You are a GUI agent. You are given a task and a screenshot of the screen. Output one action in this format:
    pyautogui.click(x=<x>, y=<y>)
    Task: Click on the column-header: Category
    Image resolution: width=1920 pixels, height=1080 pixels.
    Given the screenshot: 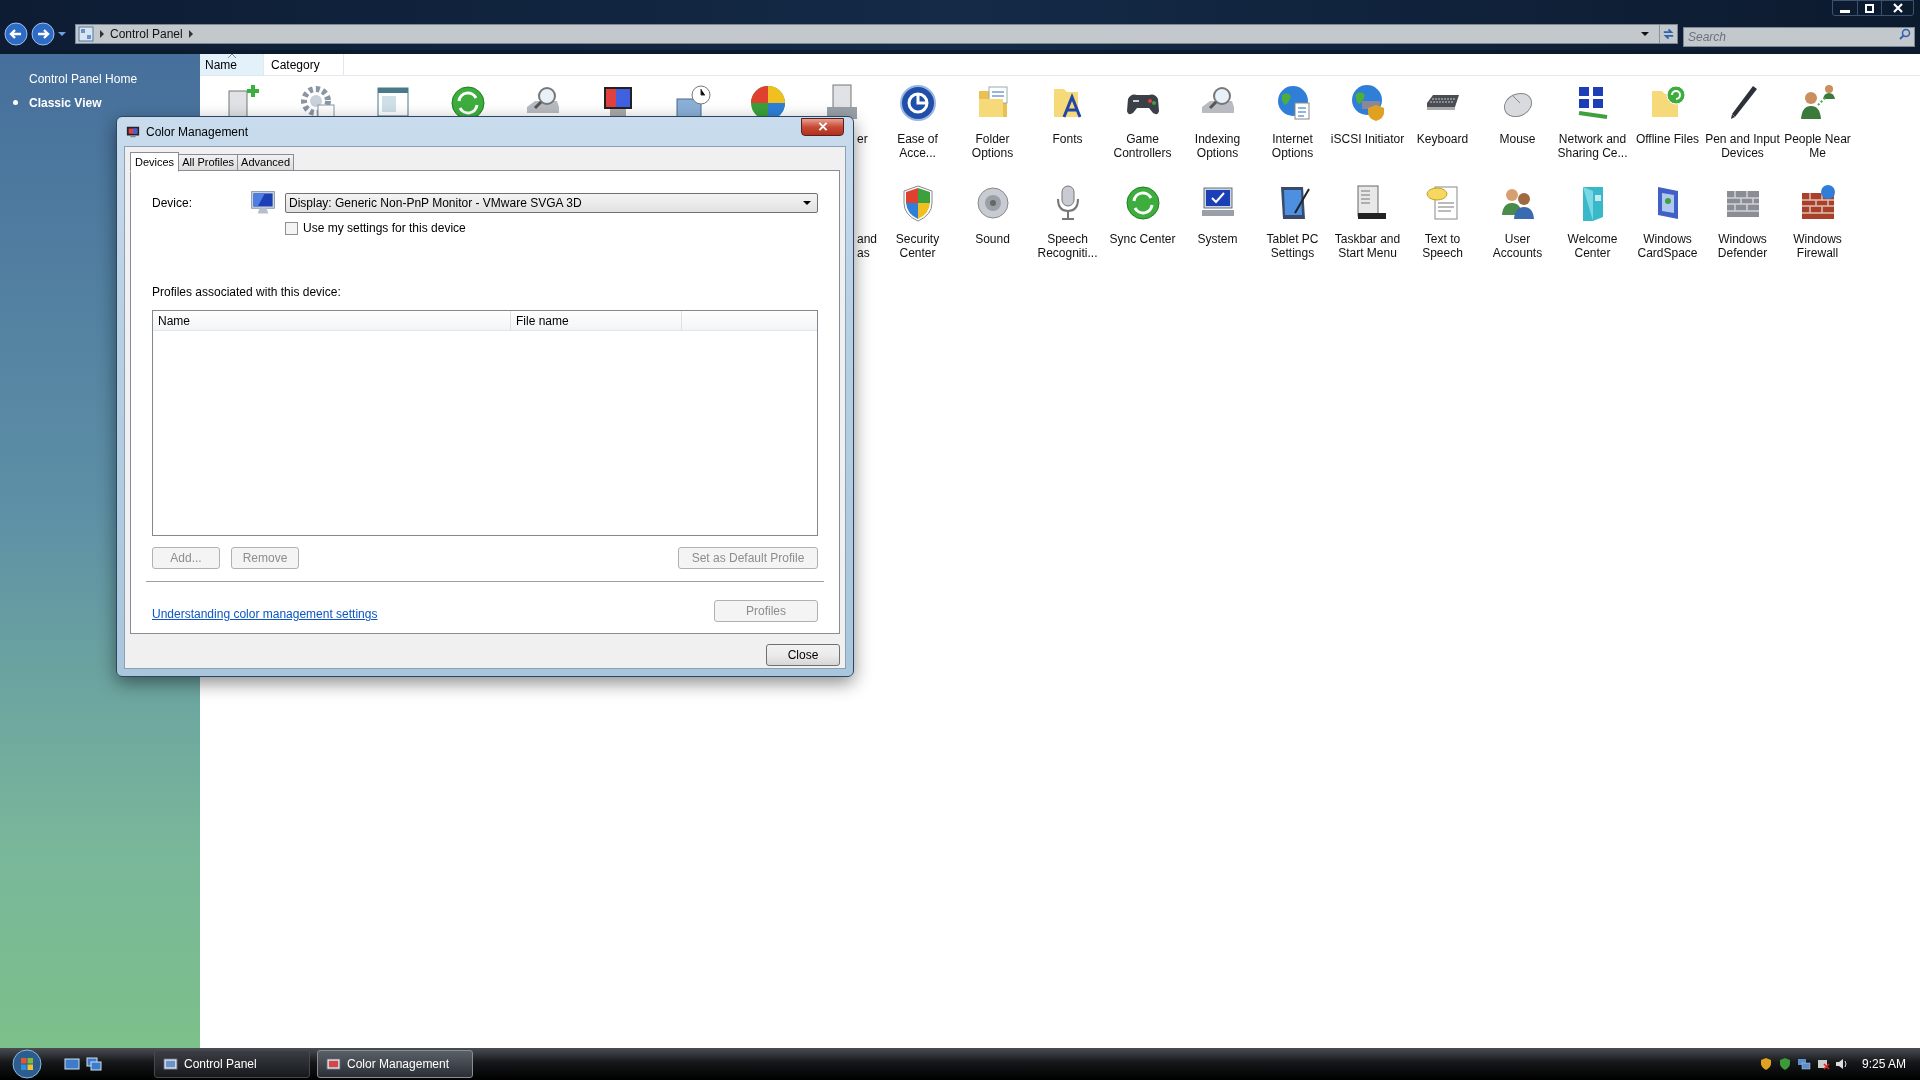 What is the action you would take?
    pyautogui.click(x=304, y=64)
    